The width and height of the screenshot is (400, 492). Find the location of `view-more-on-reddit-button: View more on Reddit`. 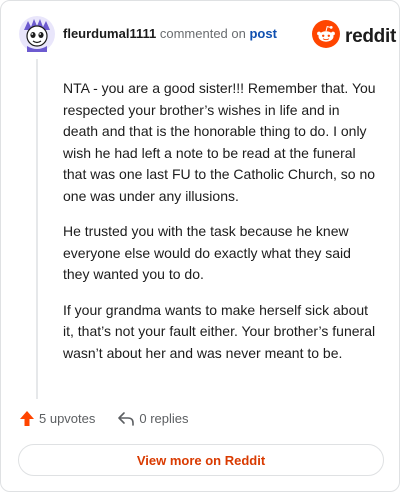

view-more-on-reddit-button: View more on Reddit is located at coordinates (201, 460).